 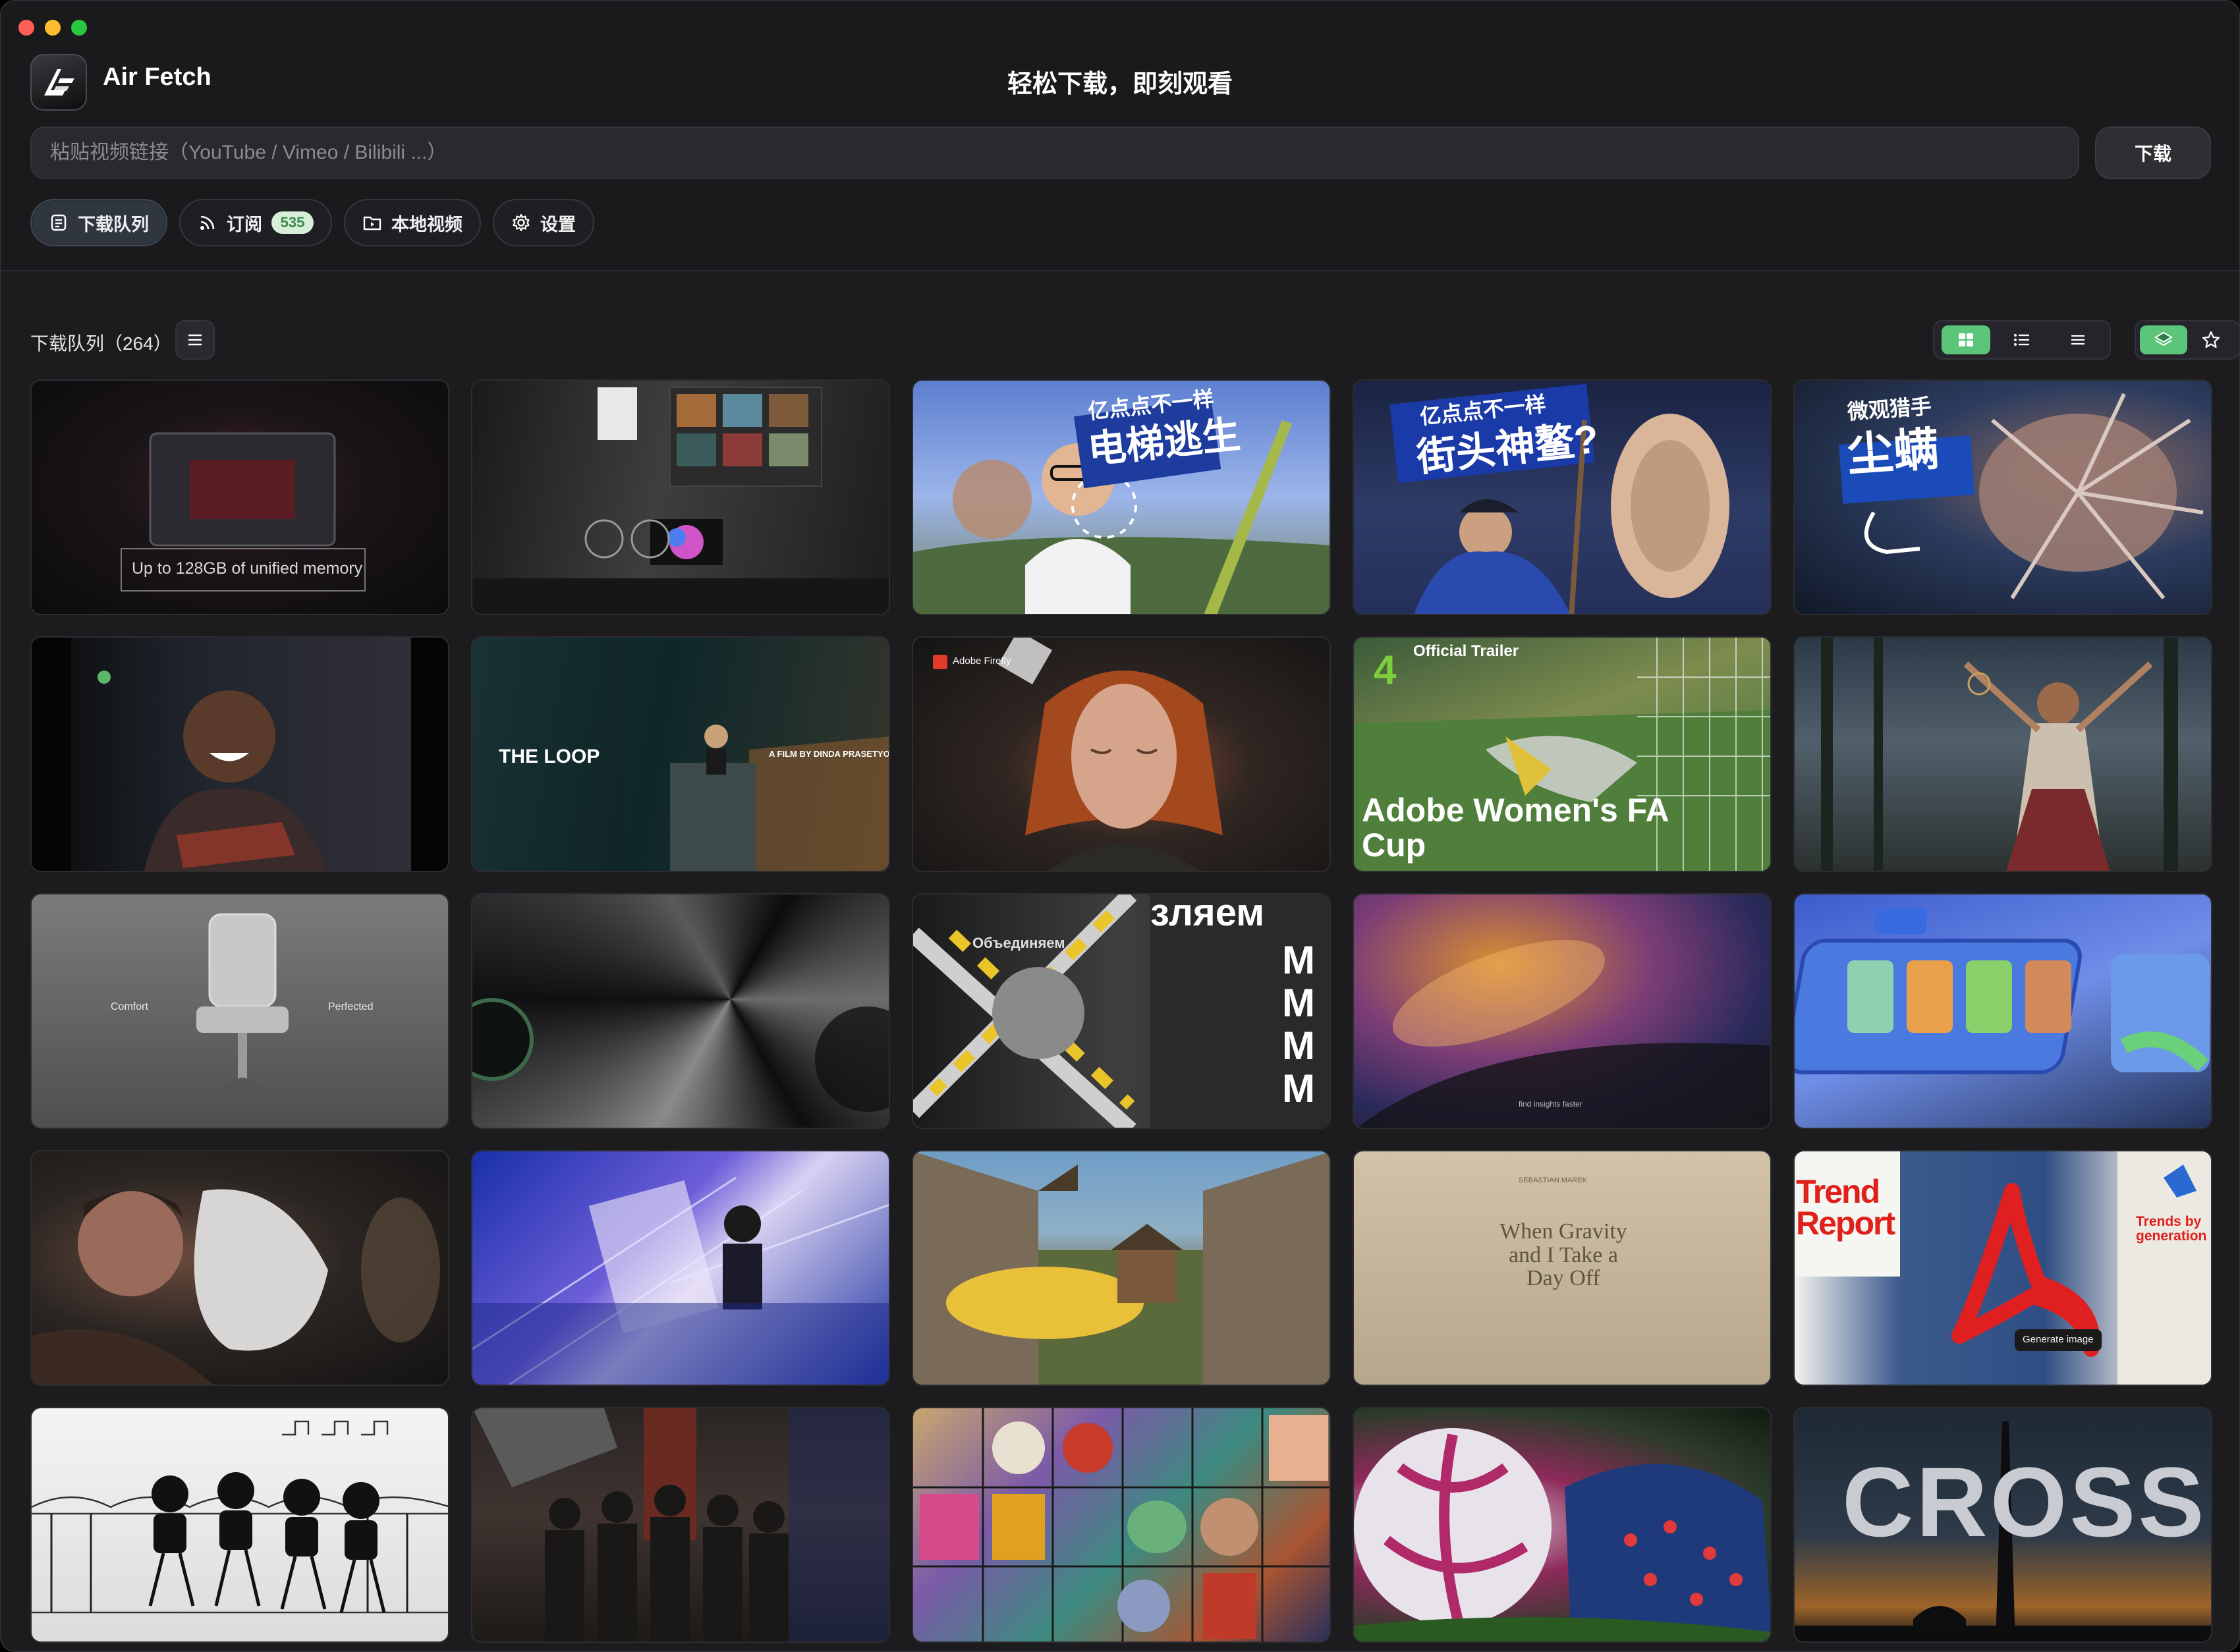 I want to click on folder-icon, so click(x=372, y=223).